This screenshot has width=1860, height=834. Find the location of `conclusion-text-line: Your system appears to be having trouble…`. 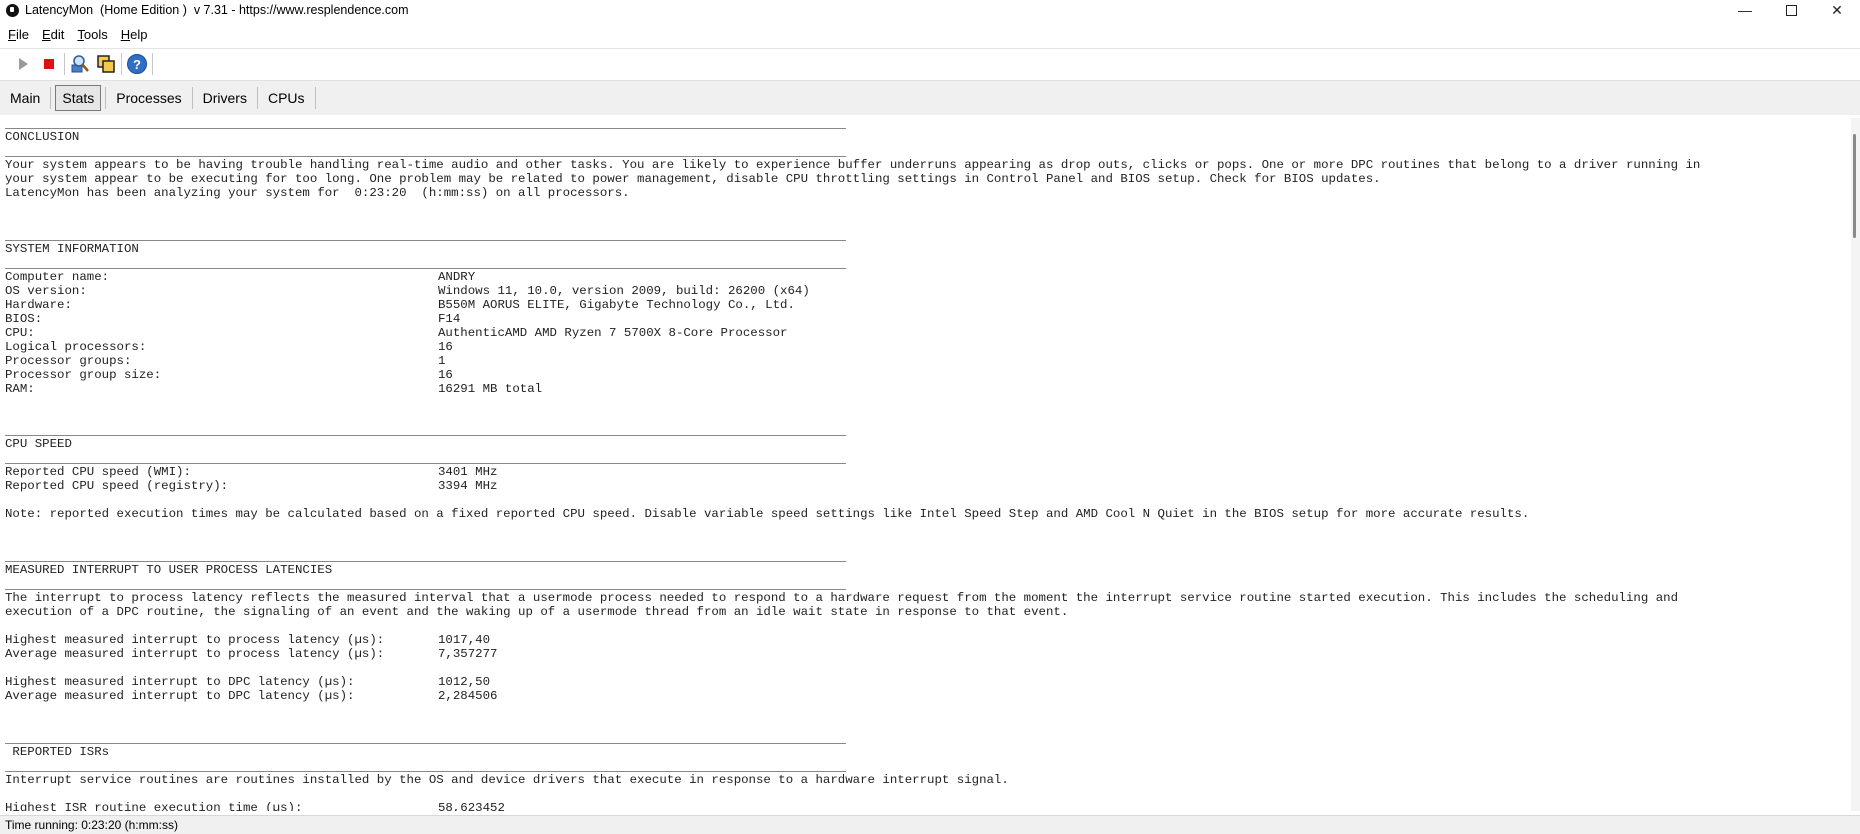

conclusion-text-line: Your system appears to be having trouble… is located at coordinates (853, 165).